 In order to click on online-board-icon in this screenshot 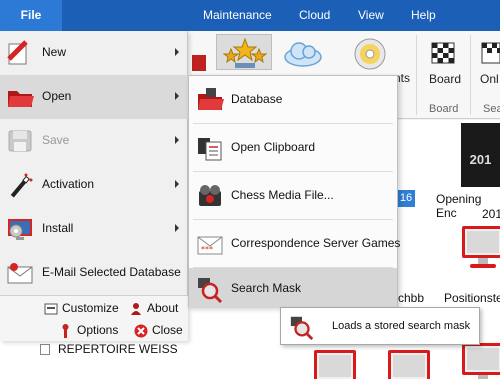, I will do `click(490, 53)`.